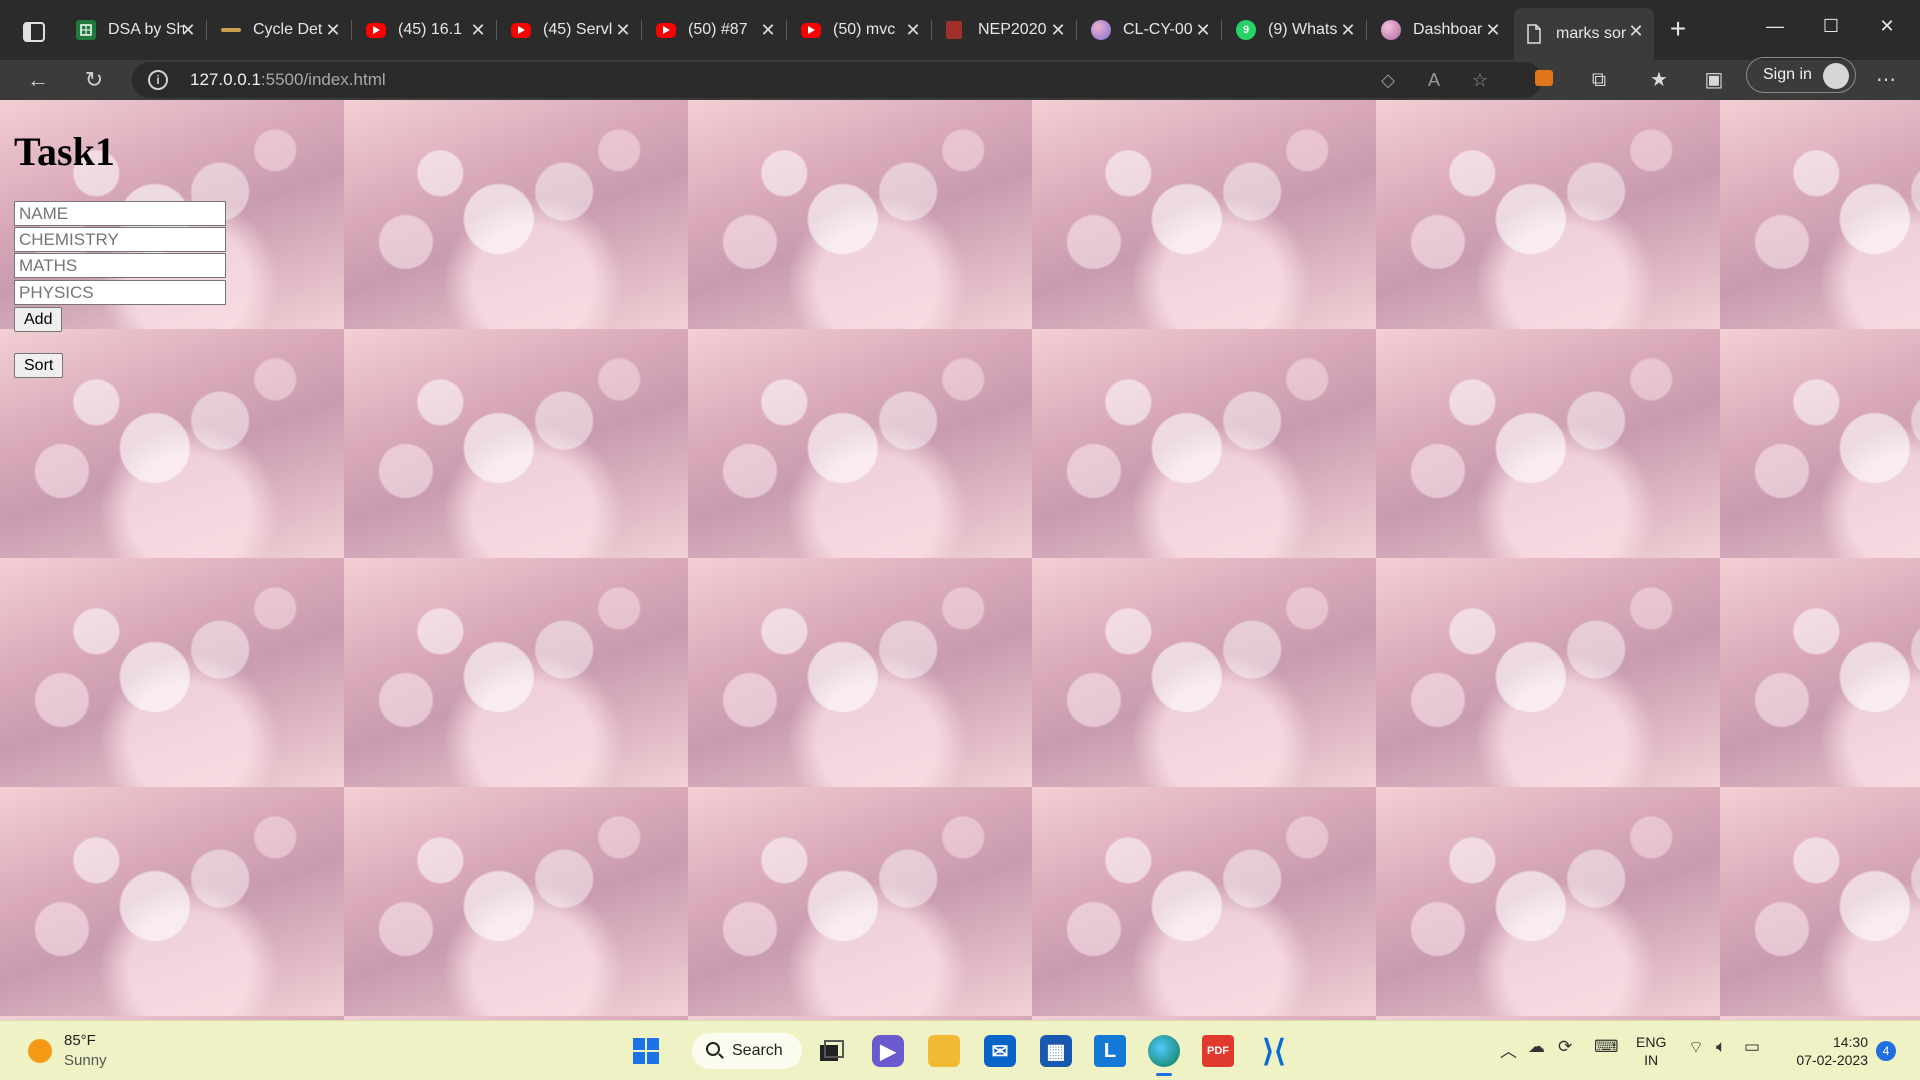 Image resolution: width=1920 pixels, height=1080 pixels. Describe the element at coordinates (288, 29) in the screenshot. I see `tab-title: Cycle Det` at that location.